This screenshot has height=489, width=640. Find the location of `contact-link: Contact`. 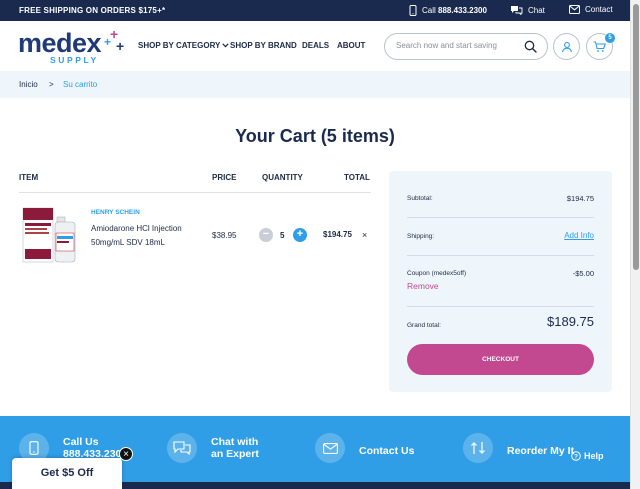

contact-link: Contact is located at coordinates (591, 9).